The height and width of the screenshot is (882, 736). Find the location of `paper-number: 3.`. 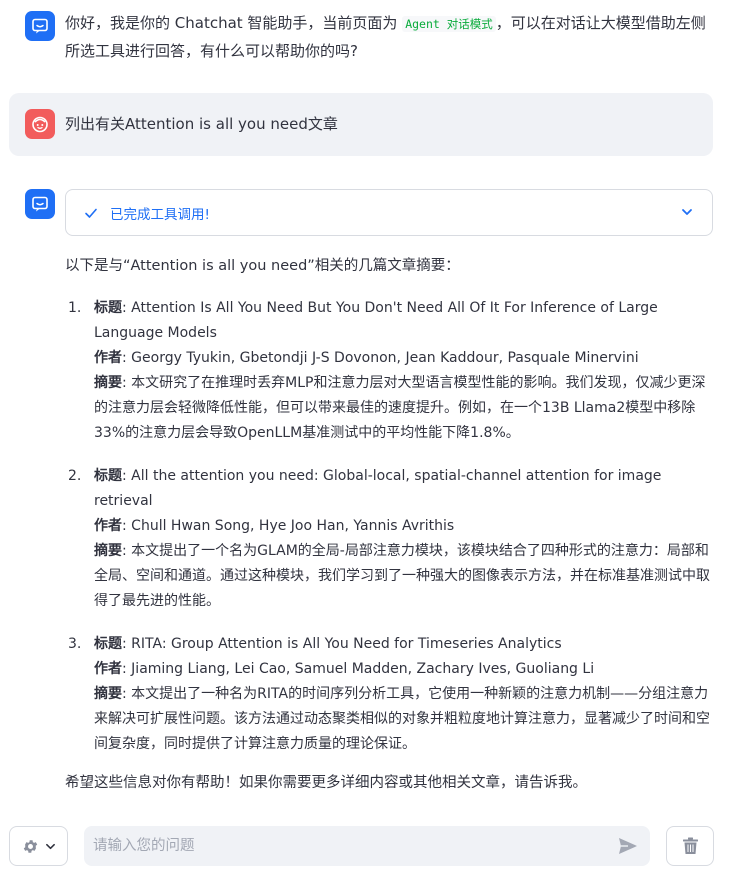

paper-number: 3. is located at coordinates (75, 644).